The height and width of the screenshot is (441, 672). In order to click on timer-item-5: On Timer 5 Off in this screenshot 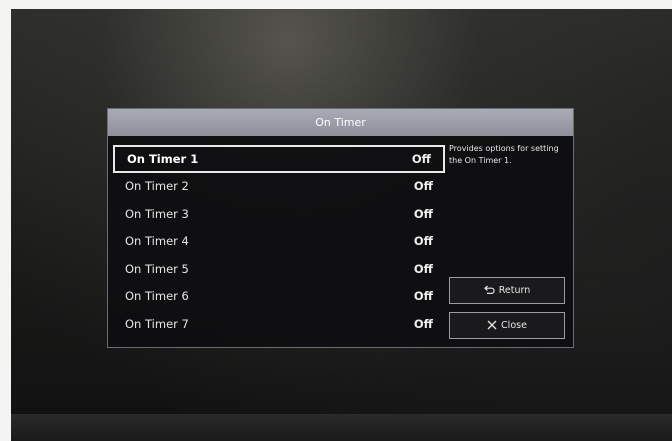, I will do `click(279, 269)`.